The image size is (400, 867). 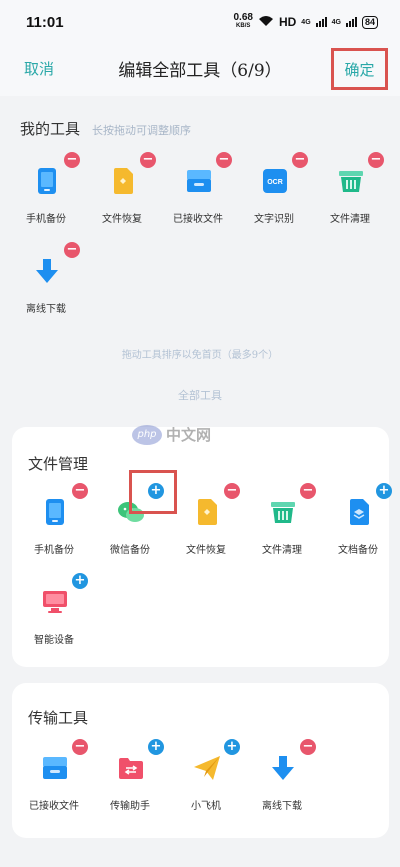 I want to click on tool-label: 智能设备, so click(x=54, y=640).